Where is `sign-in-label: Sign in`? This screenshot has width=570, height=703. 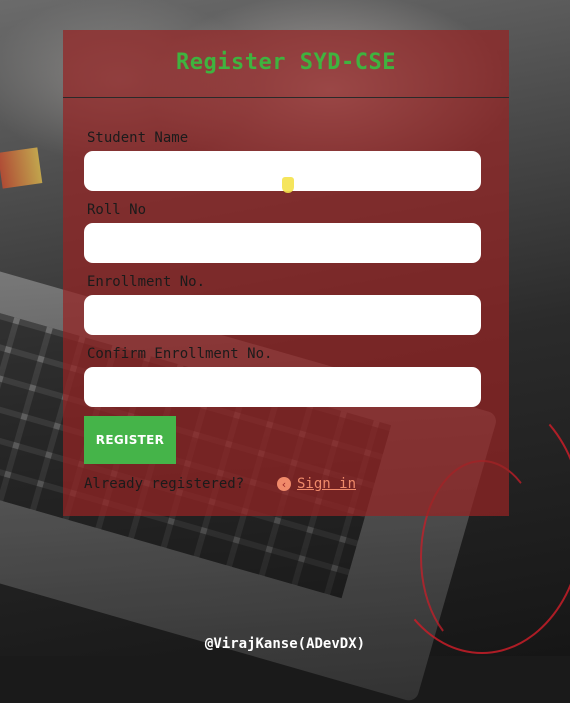 sign-in-label: Sign in is located at coordinates (327, 484).